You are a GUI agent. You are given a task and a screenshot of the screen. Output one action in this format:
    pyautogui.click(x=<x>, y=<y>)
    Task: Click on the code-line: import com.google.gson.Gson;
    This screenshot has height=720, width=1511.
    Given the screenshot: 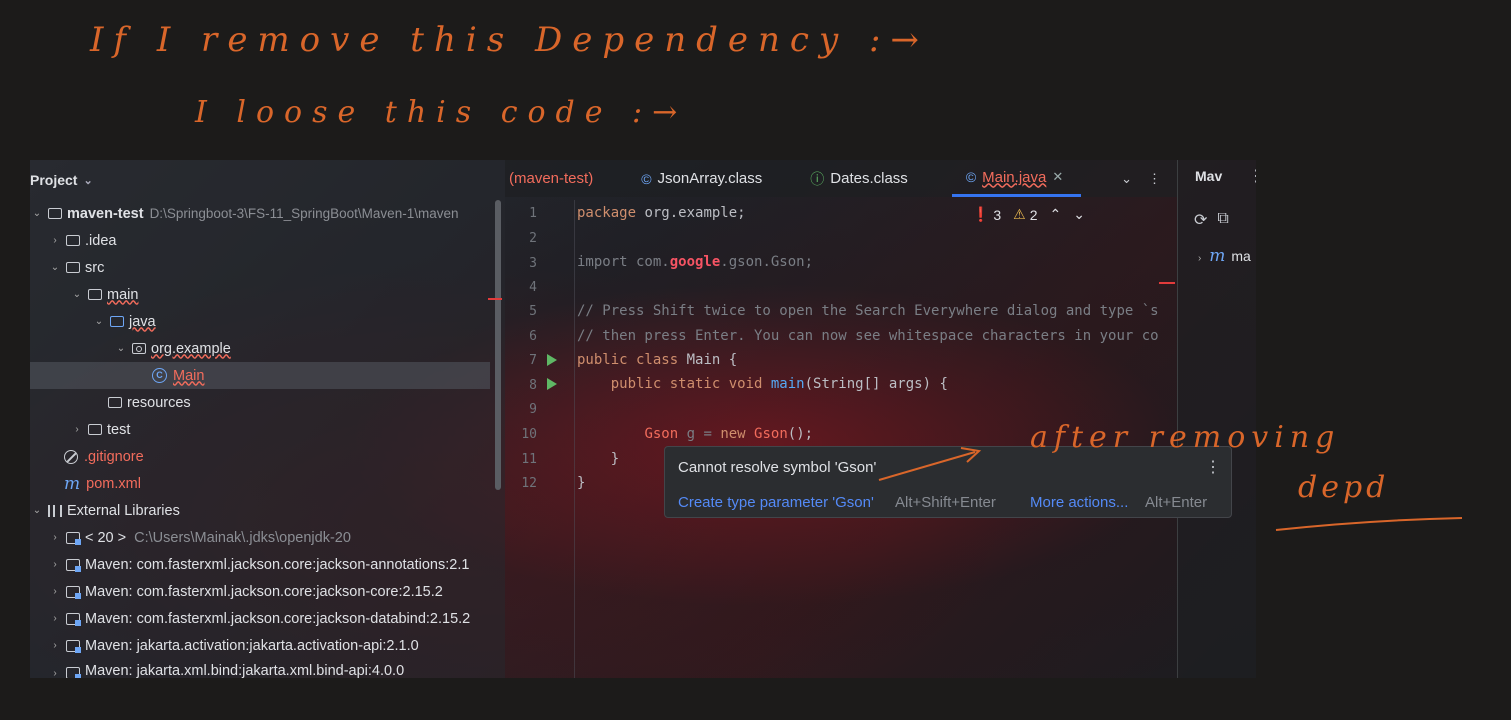 What is the action you would take?
    pyautogui.click(x=695, y=262)
    